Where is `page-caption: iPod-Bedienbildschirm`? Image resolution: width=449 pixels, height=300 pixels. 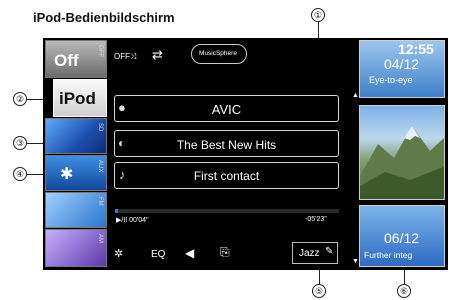 page-caption: iPod-Bedienbildschirm is located at coordinates (104, 17).